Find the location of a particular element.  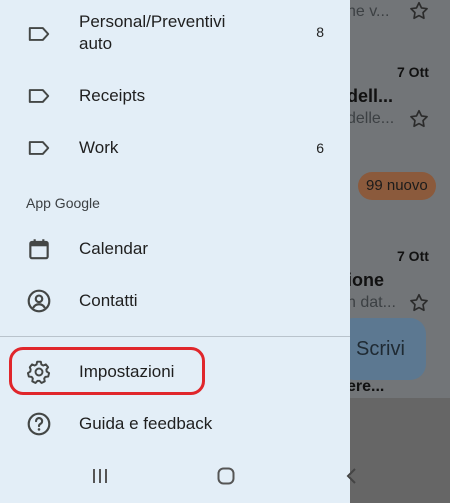

unread-count: 8 is located at coordinates (320, 32).